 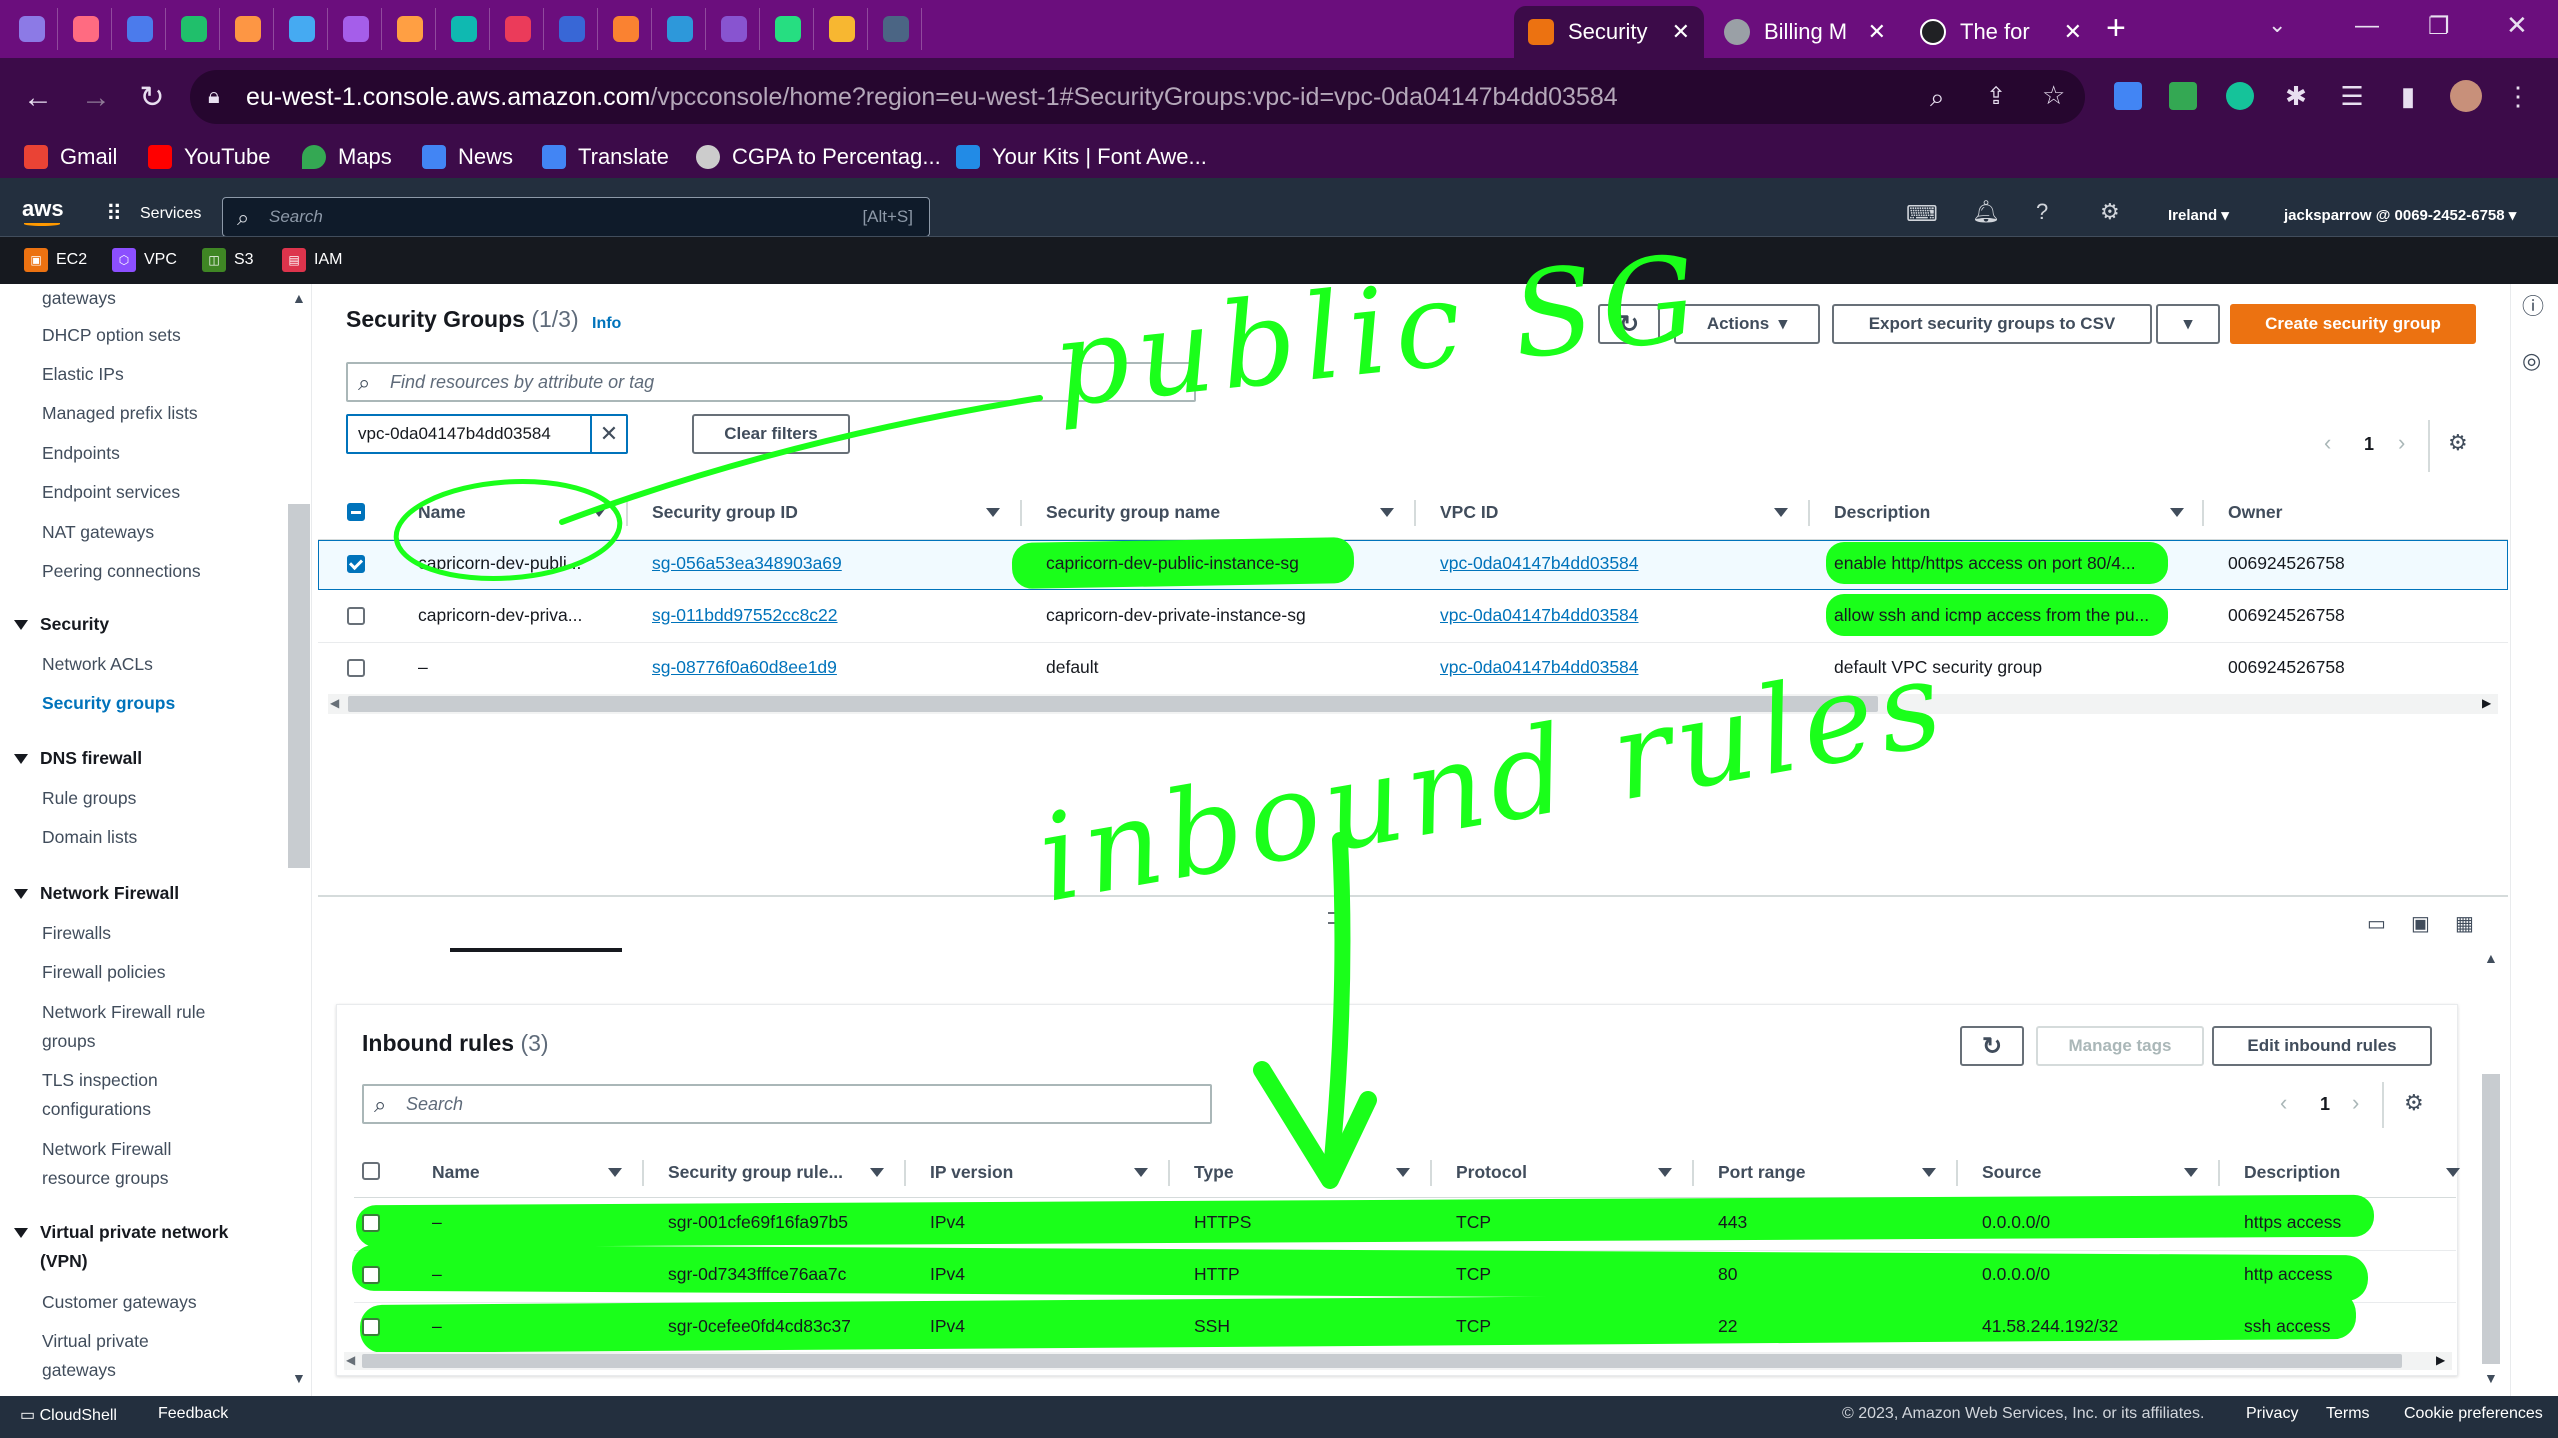 What do you see at coordinates (312, 260) in the screenshot?
I see `favorite-iam: ▤ IAM` at bounding box center [312, 260].